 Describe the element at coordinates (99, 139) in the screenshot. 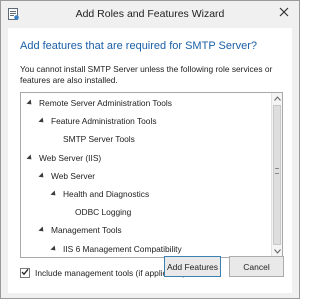

I see `tree-item-label: SMTP Server Tools` at that location.